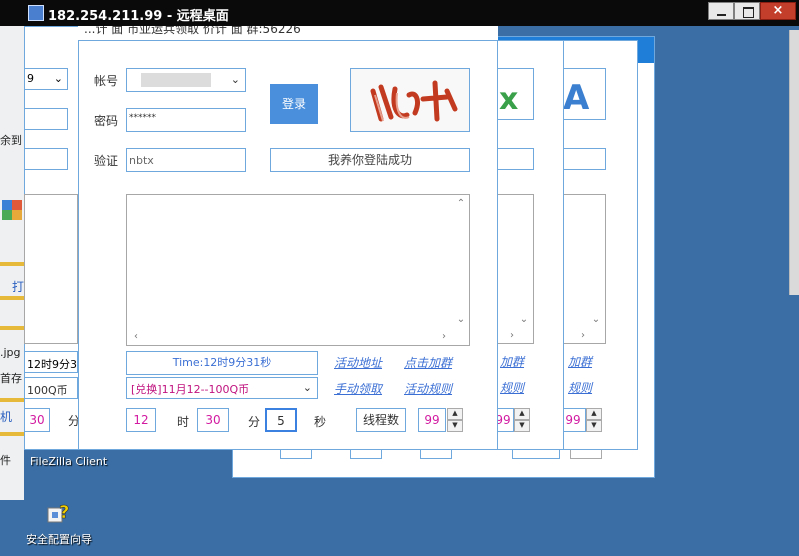 Image resolution: width=799 pixels, height=556 pixels. Describe the element at coordinates (6, 417) in the screenshot. I see `host-text-fragment: 机` at that location.